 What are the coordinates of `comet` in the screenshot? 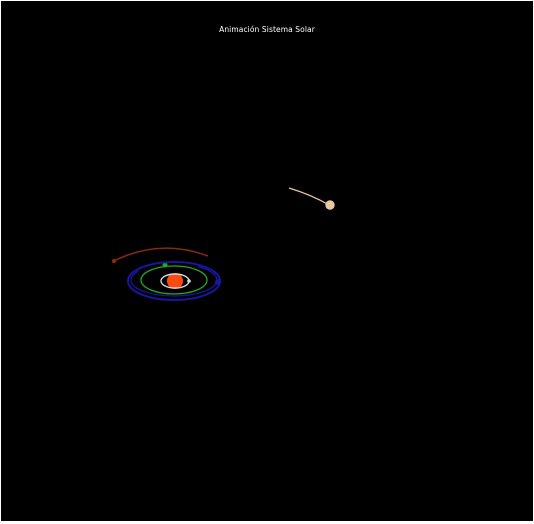 It's located at (330, 205).